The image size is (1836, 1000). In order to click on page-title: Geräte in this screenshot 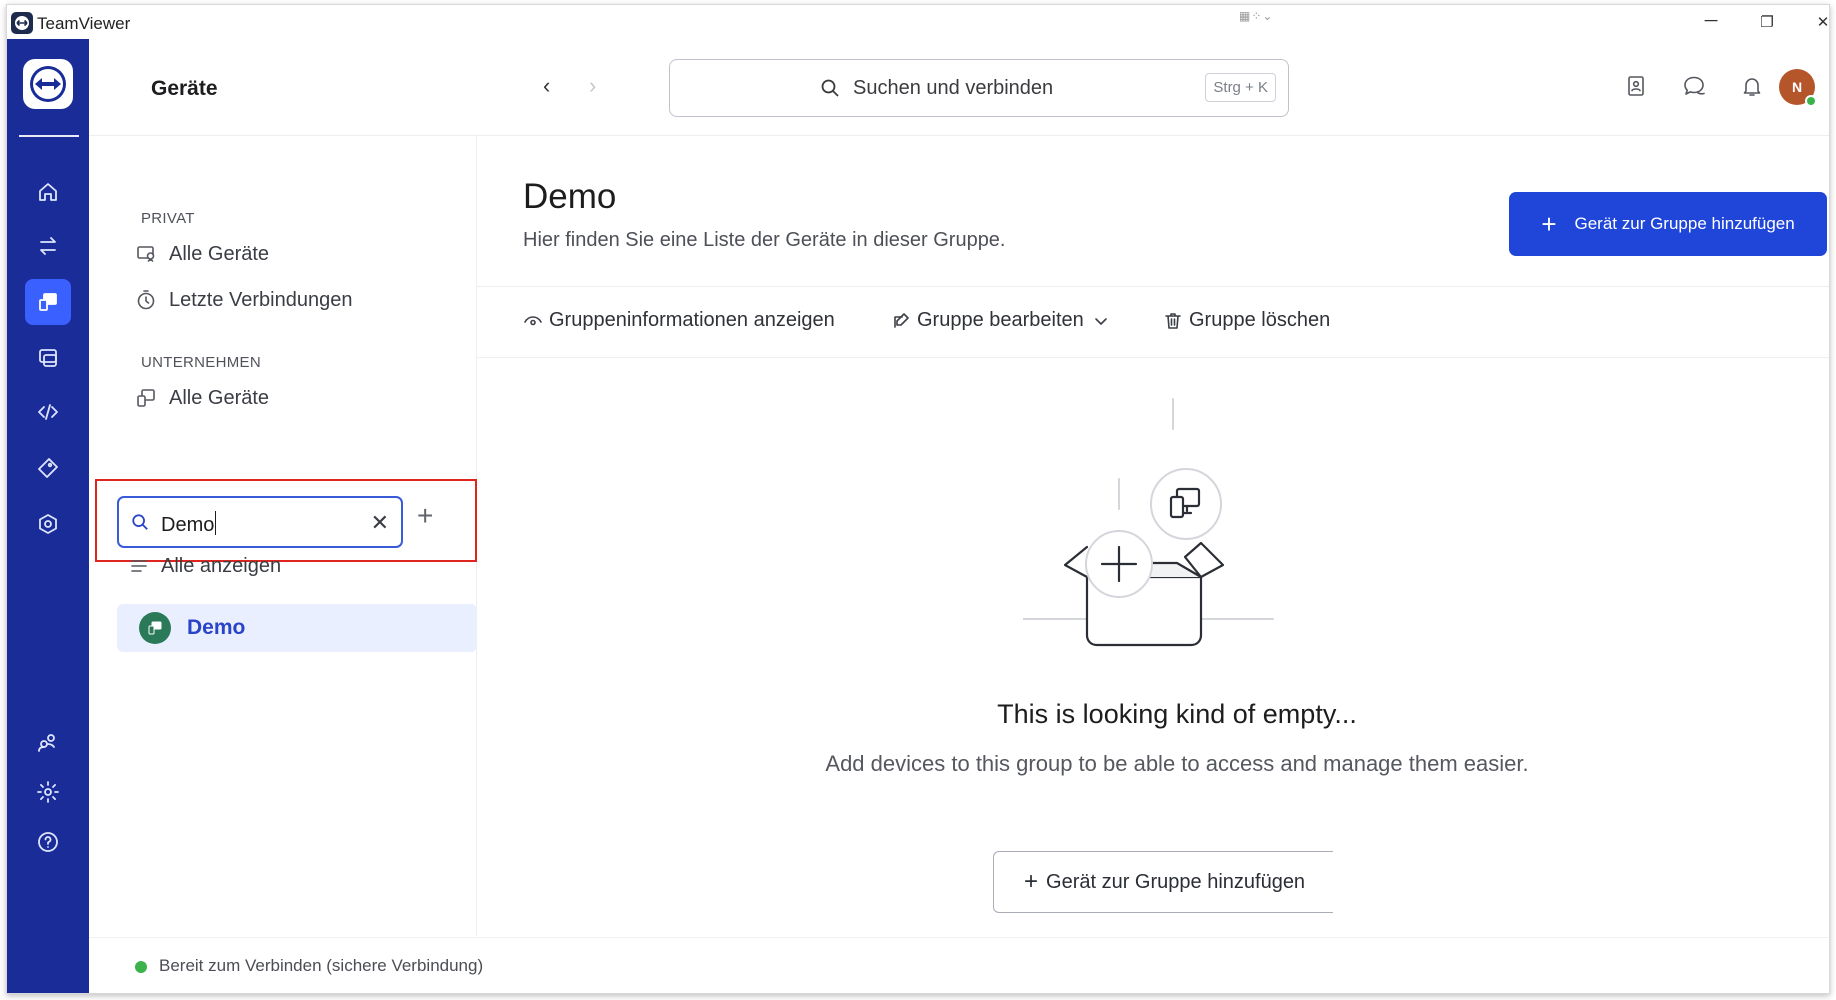, I will do `click(184, 88)`.